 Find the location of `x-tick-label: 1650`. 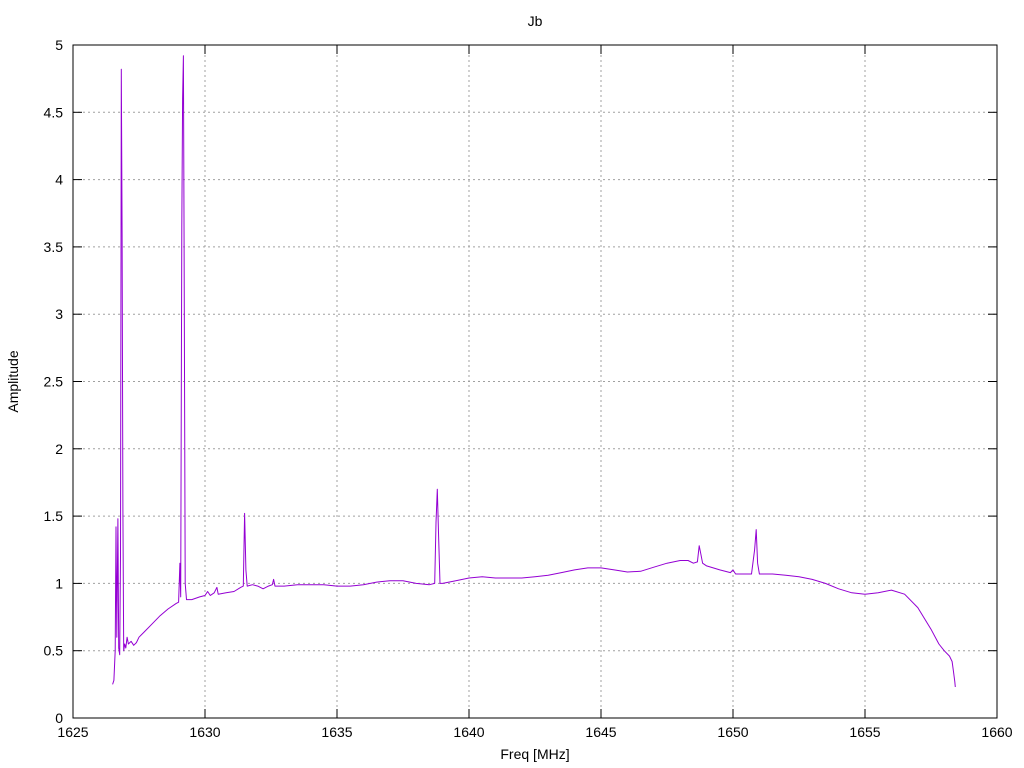

x-tick-label: 1650 is located at coordinates (732, 732).